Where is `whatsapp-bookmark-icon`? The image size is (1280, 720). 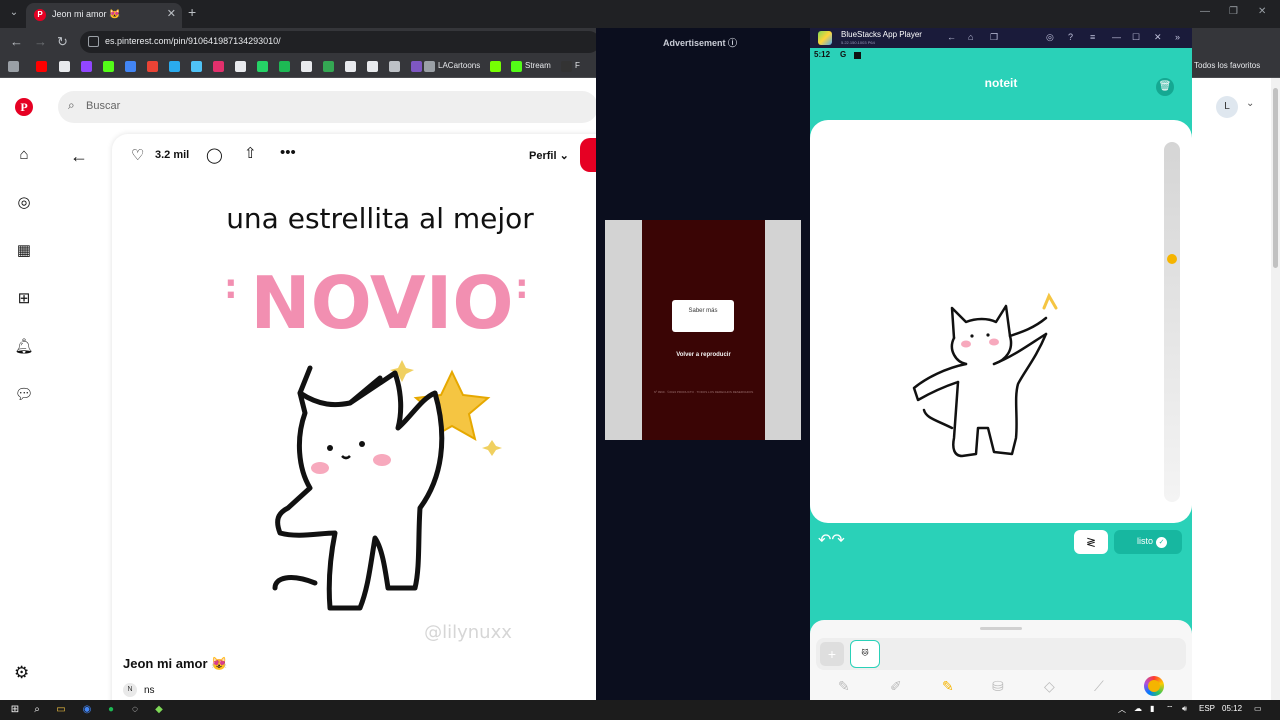
whatsapp-bookmark-icon is located at coordinates (262, 66).